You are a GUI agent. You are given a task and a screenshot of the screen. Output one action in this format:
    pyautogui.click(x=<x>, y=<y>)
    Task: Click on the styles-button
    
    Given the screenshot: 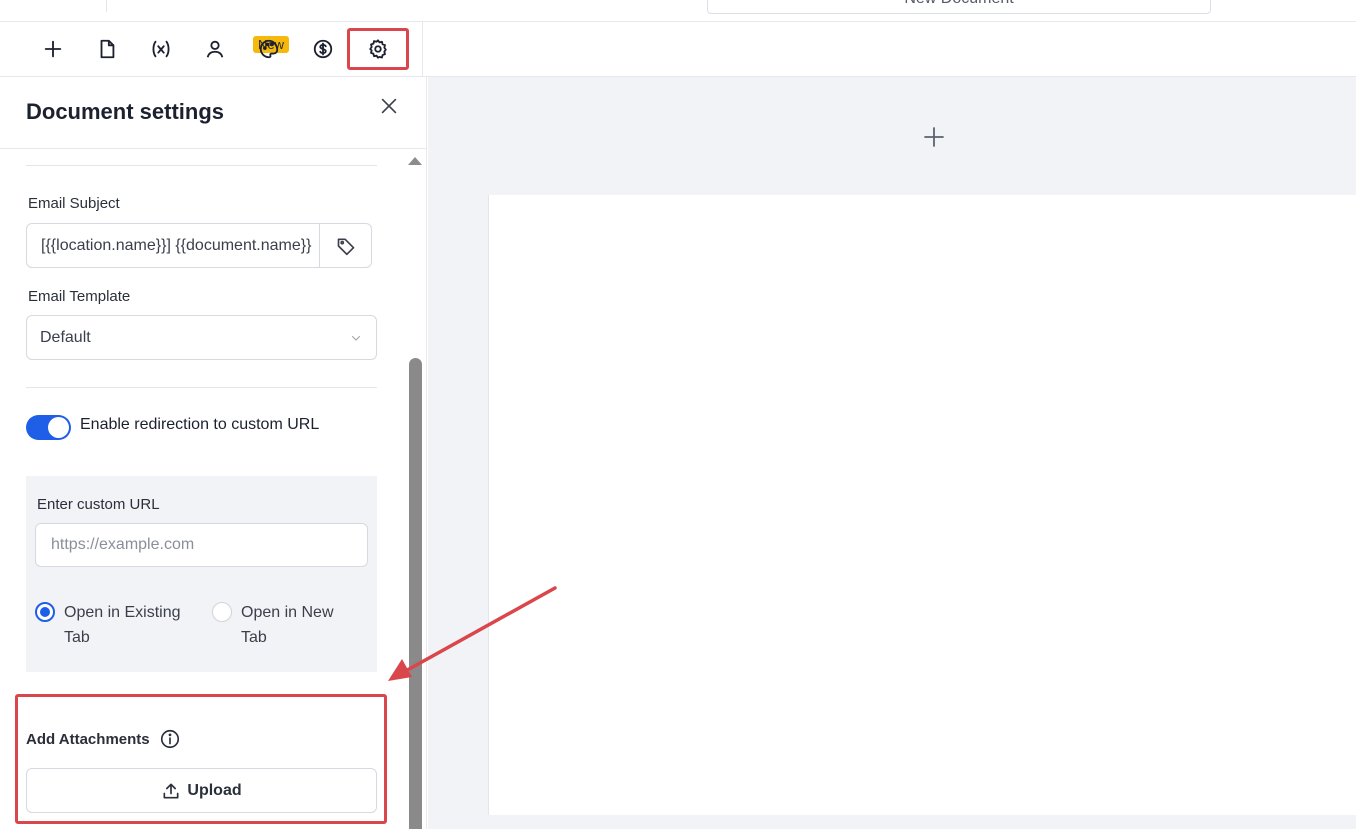 What is the action you would take?
    pyautogui.click(x=269, y=49)
    